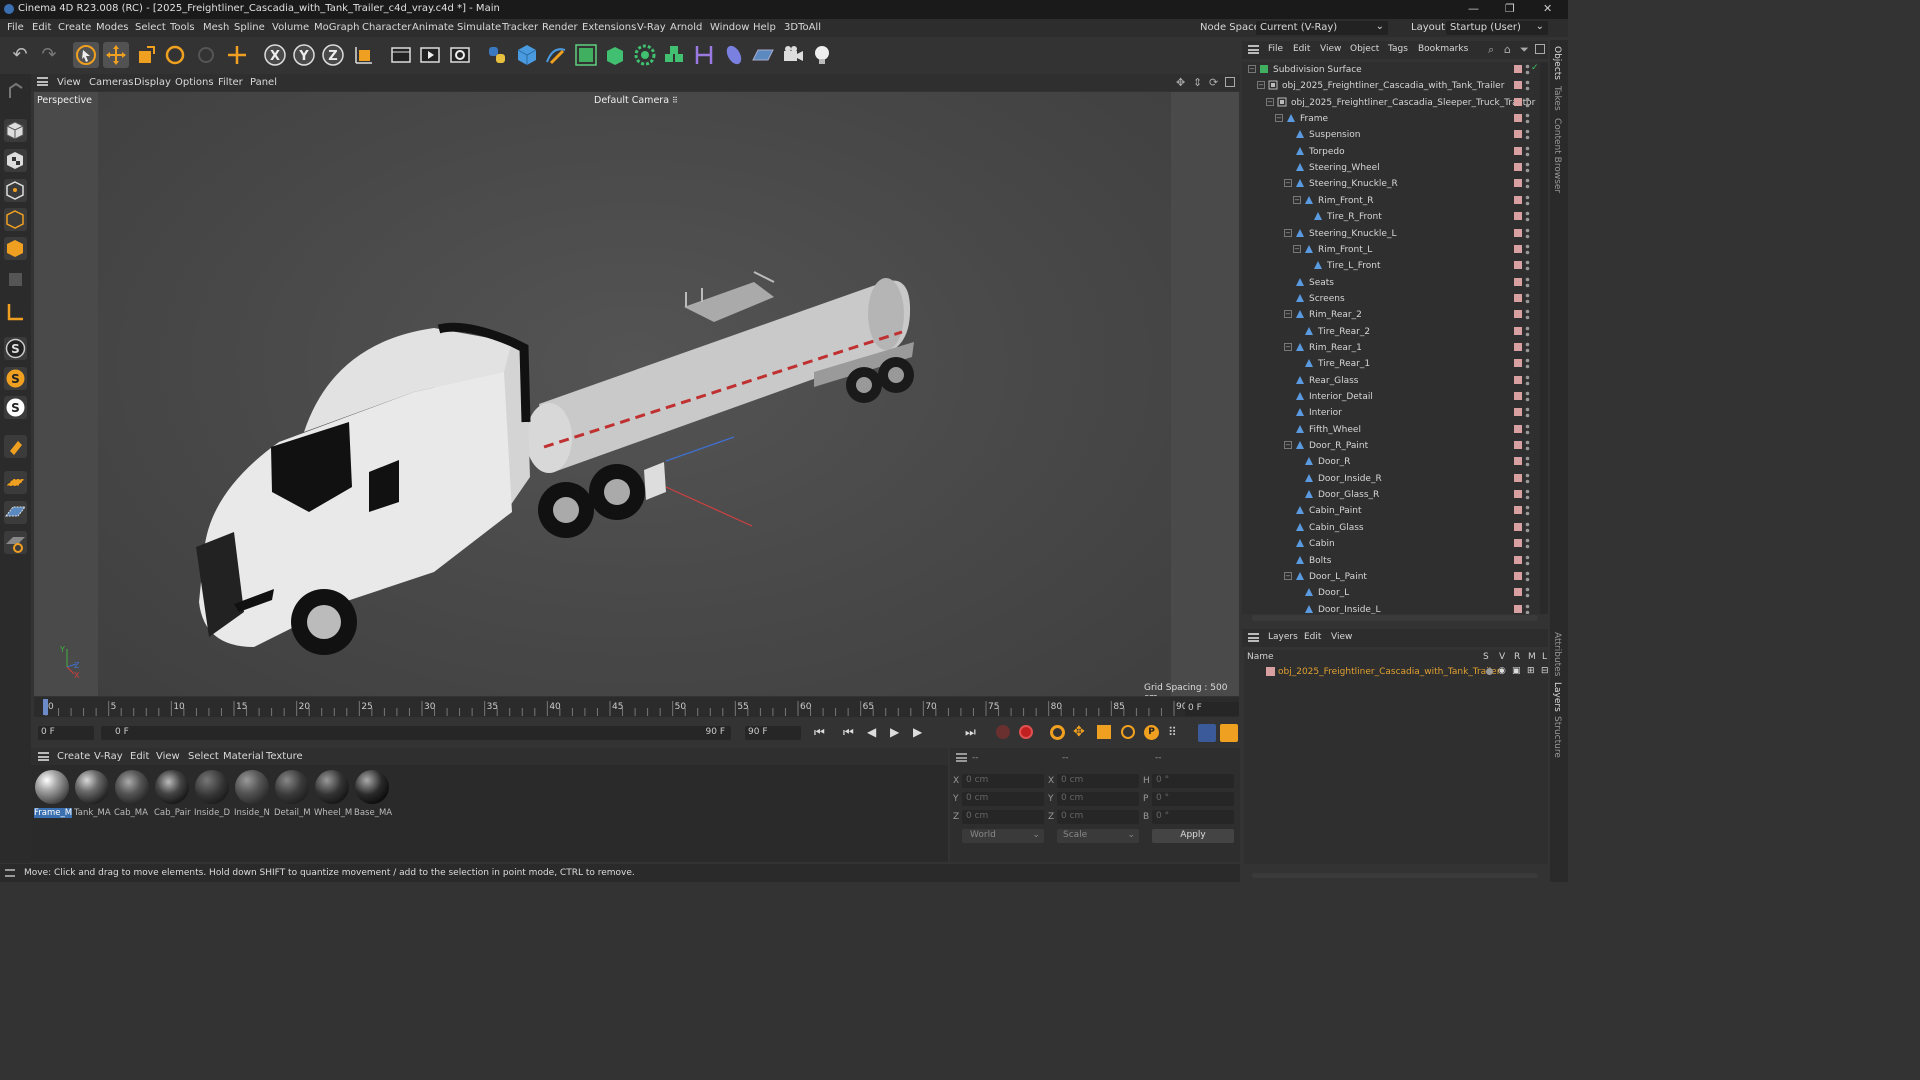 Image resolution: width=1920 pixels, height=1080 pixels. What do you see at coordinates (1391, 184) in the screenshot?
I see `object-tree-row: − Steering_Knuckle_R` at bounding box center [1391, 184].